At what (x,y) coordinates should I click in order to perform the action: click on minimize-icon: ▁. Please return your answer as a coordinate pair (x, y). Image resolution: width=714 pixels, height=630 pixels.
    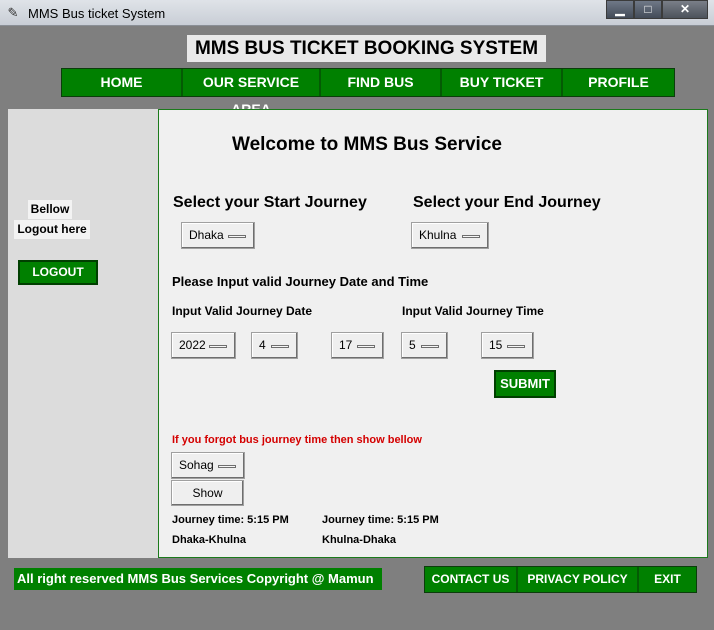
    Looking at the image, I should click on (620, 9).